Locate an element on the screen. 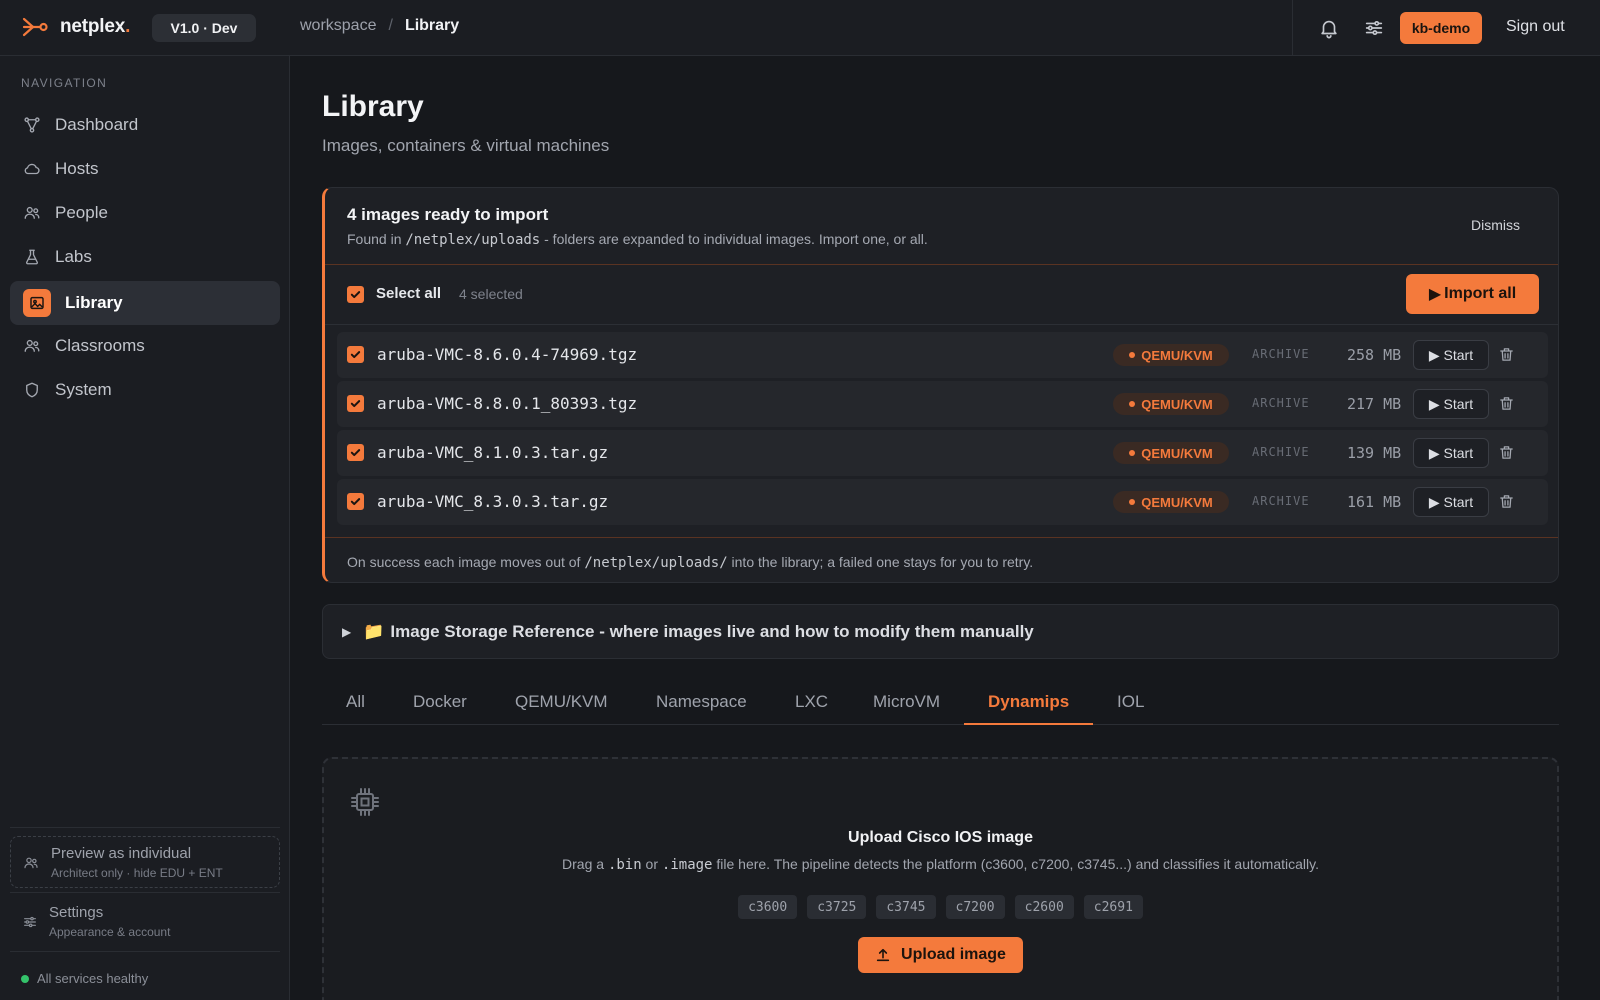 The height and width of the screenshot is (1000, 1600). select-all-checkbox is located at coordinates (355, 294).